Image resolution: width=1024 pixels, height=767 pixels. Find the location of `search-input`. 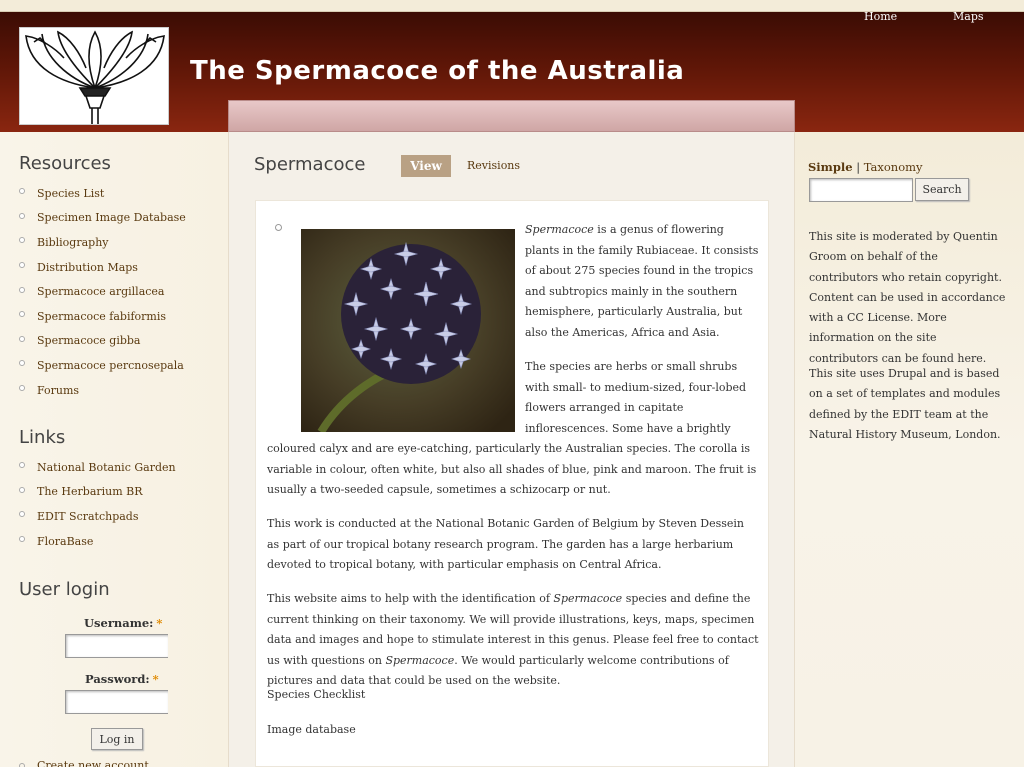

search-input is located at coordinates (861, 190).